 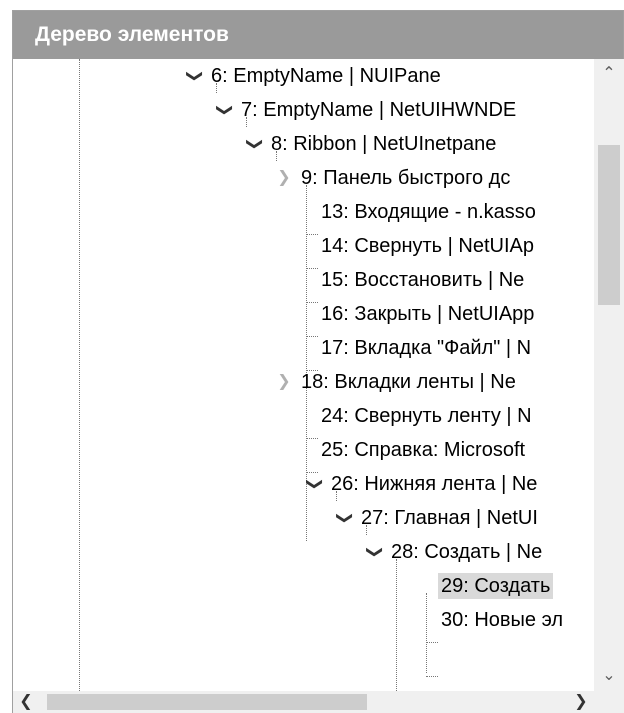 What do you see at coordinates (609, 375) in the screenshot?
I see `vertical-scrollbar: ⌃ ⌄` at bounding box center [609, 375].